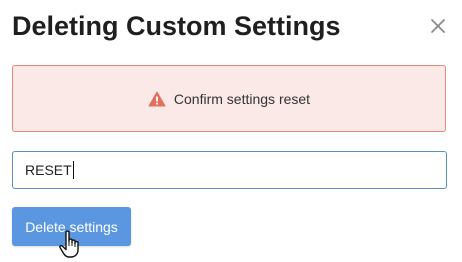  What do you see at coordinates (69, 244) in the screenshot?
I see `hand-pointer-icon` at bounding box center [69, 244].